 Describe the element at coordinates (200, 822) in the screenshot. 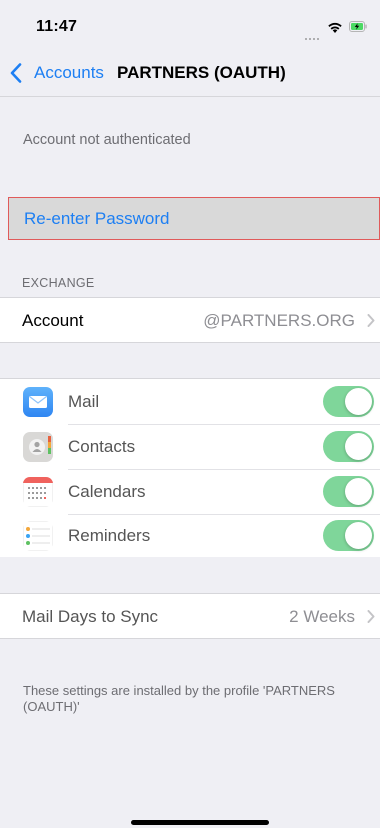

I see `home-indicator` at that location.